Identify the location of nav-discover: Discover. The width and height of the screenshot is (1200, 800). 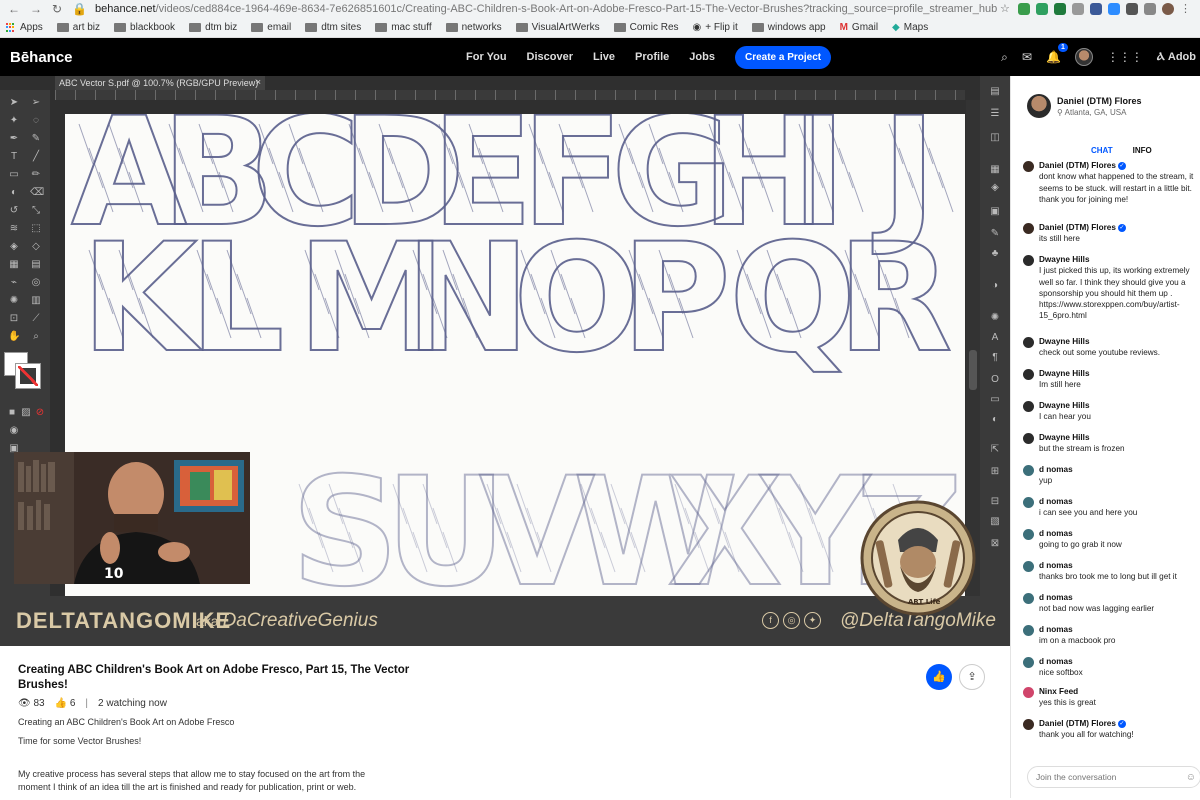
(550, 57).